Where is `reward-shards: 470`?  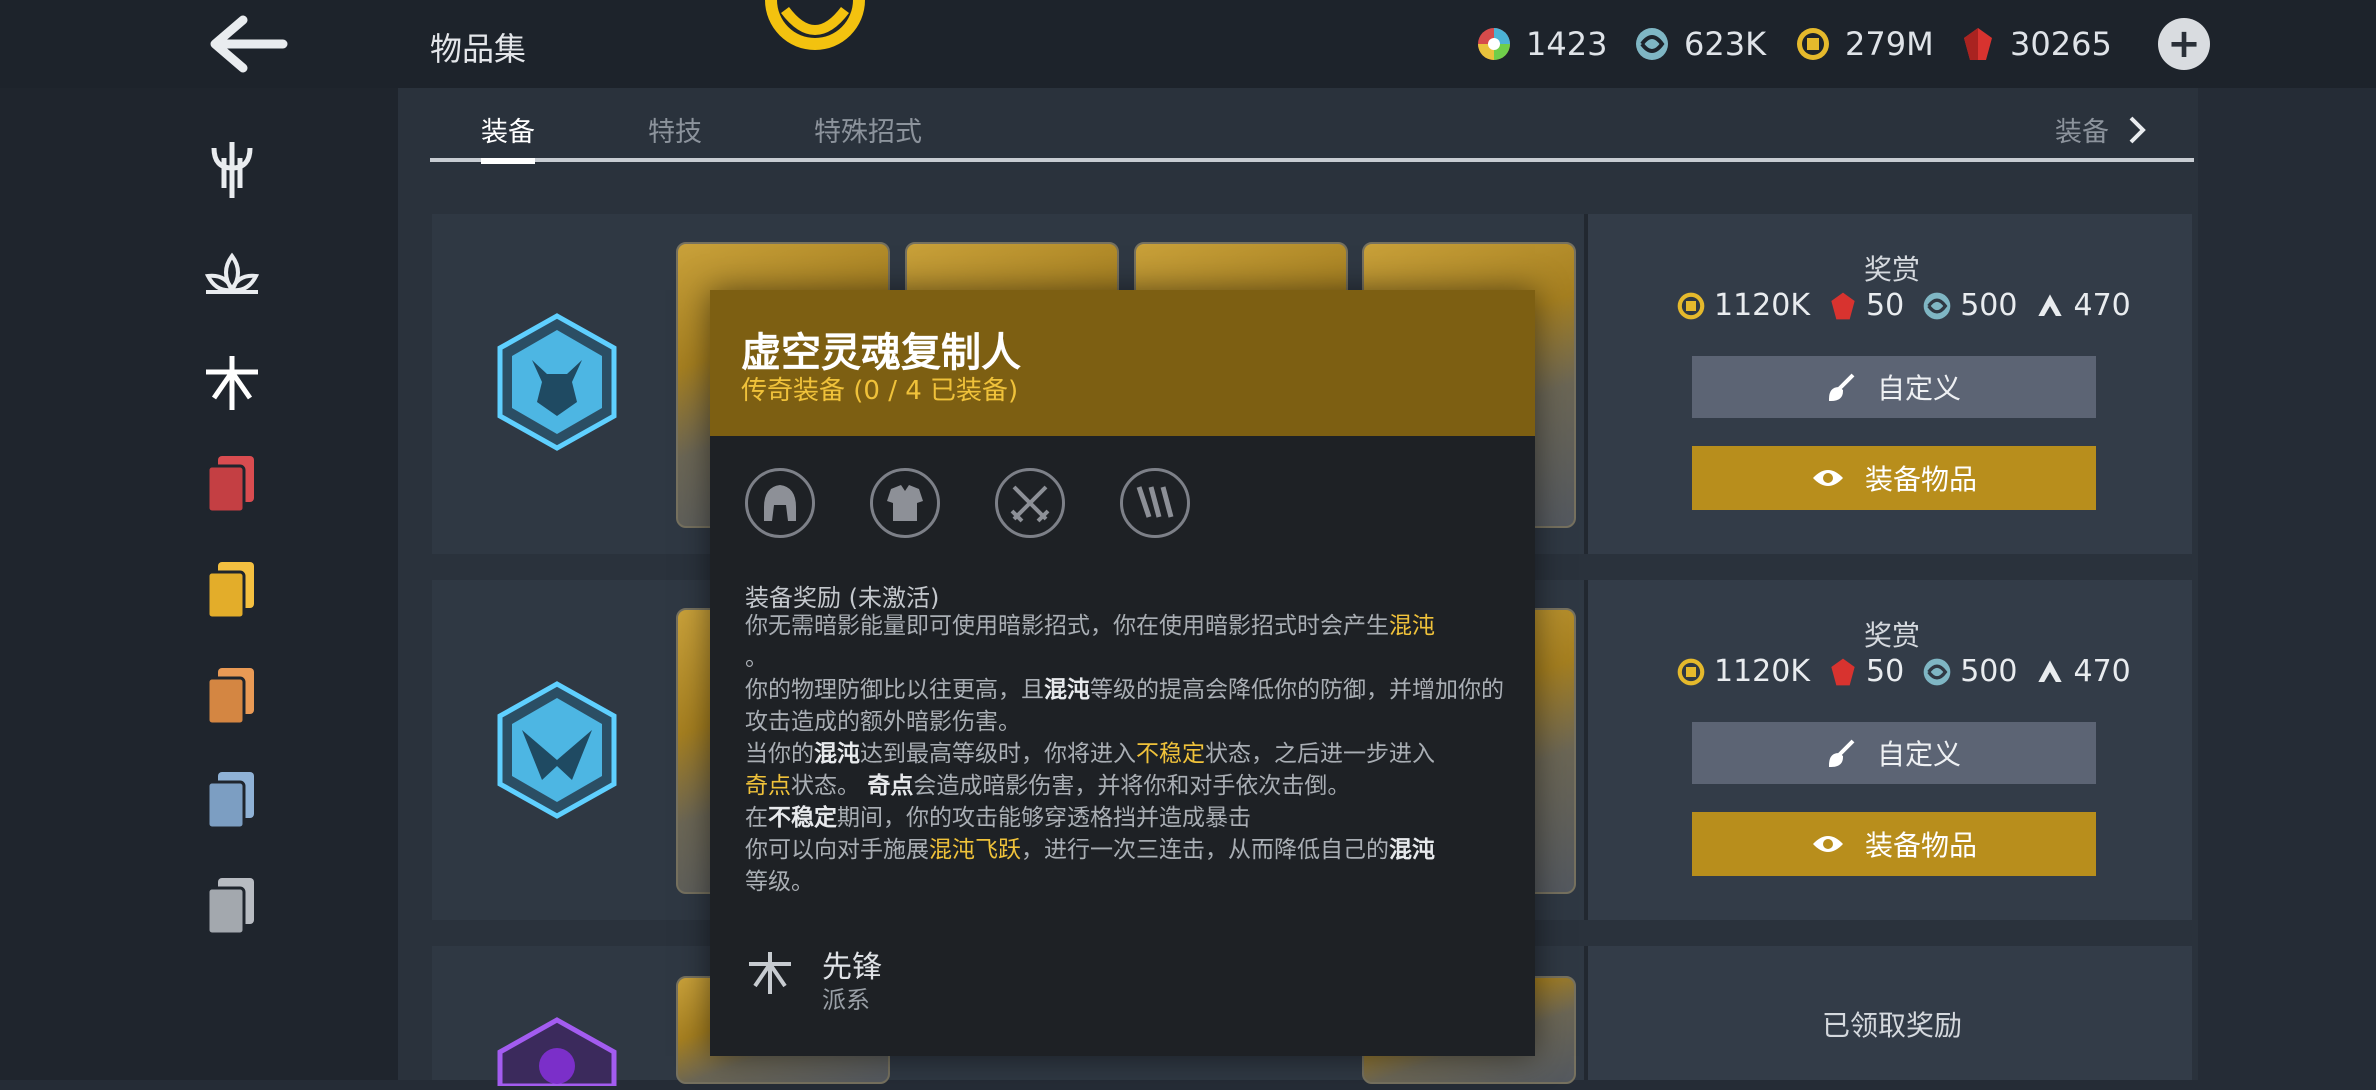 reward-shards: 470 is located at coordinates (2102, 305).